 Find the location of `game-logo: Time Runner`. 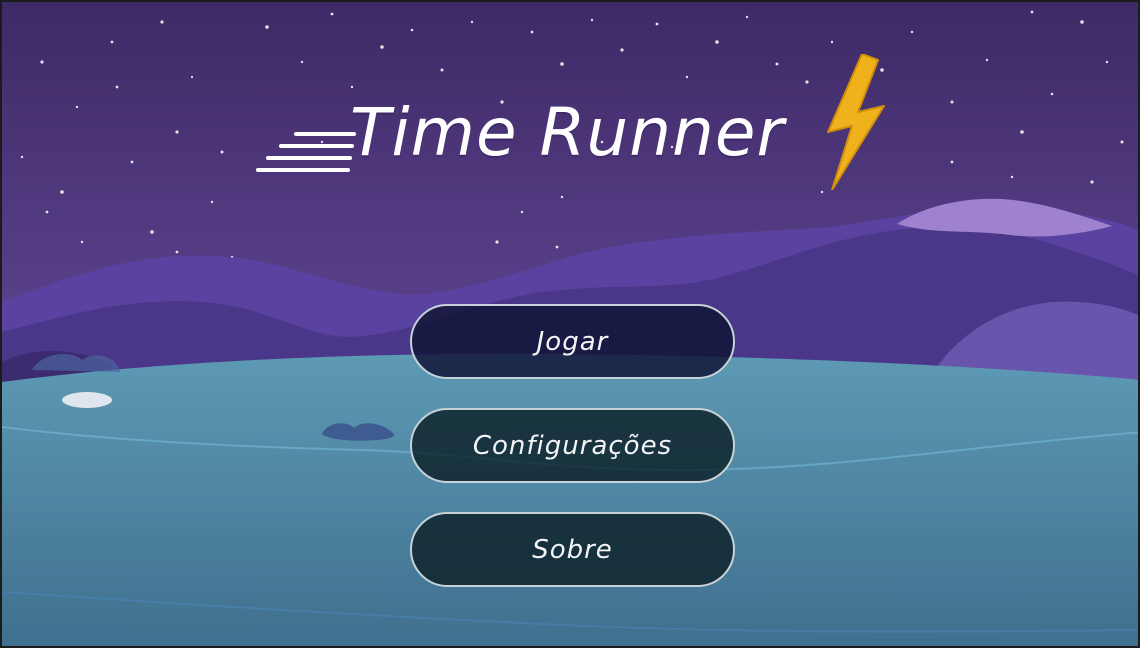

game-logo: Time Runner is located at coordinates (577, 125).